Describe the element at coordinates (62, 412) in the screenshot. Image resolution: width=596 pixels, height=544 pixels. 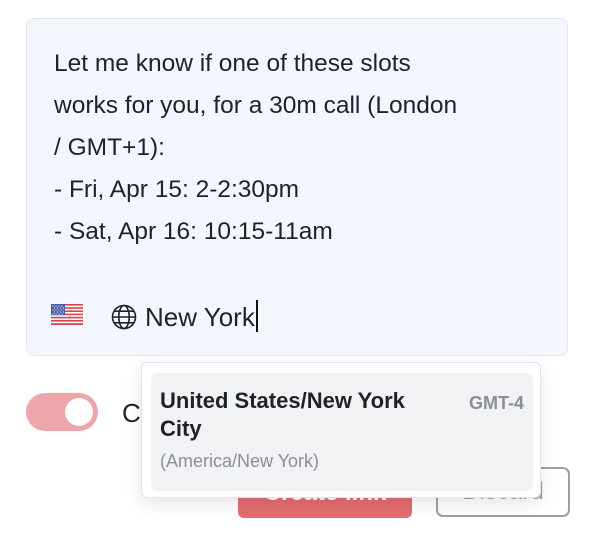
I see `toggle-switch` at that location.